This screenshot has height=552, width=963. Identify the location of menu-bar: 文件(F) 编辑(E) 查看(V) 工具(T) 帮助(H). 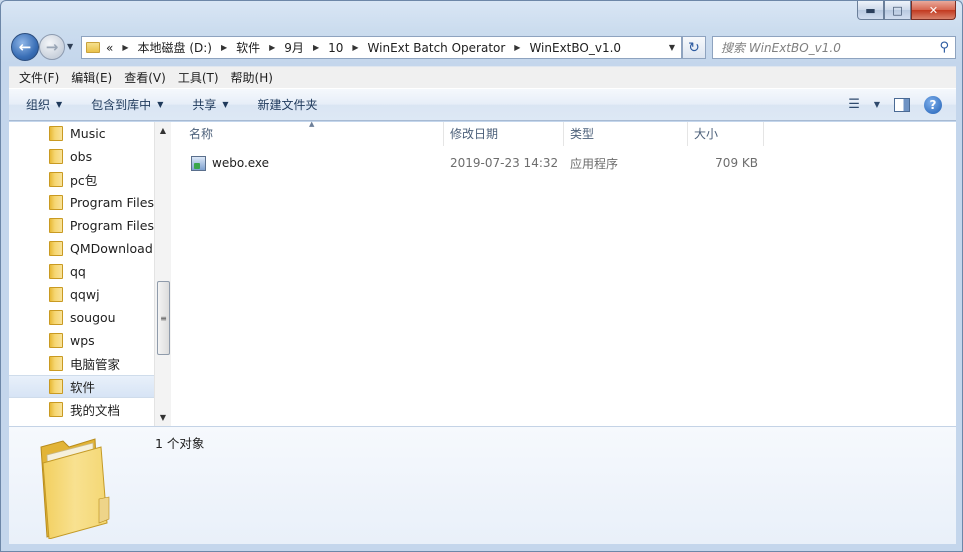
(482, 77).